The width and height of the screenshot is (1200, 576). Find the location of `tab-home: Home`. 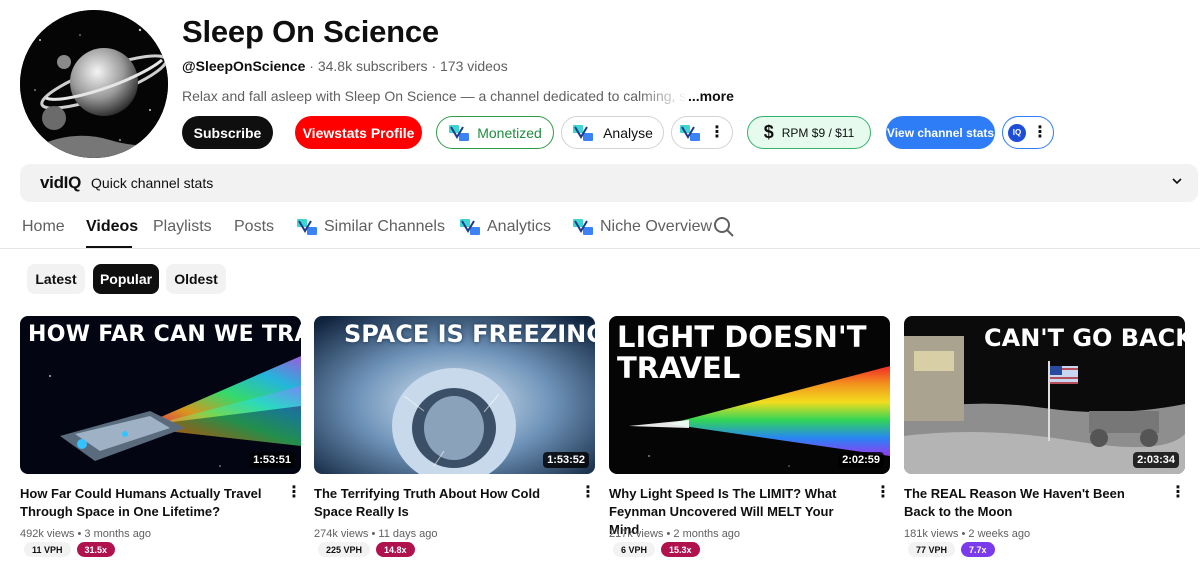

tab-home: Home is located at coordinates (43, 227).